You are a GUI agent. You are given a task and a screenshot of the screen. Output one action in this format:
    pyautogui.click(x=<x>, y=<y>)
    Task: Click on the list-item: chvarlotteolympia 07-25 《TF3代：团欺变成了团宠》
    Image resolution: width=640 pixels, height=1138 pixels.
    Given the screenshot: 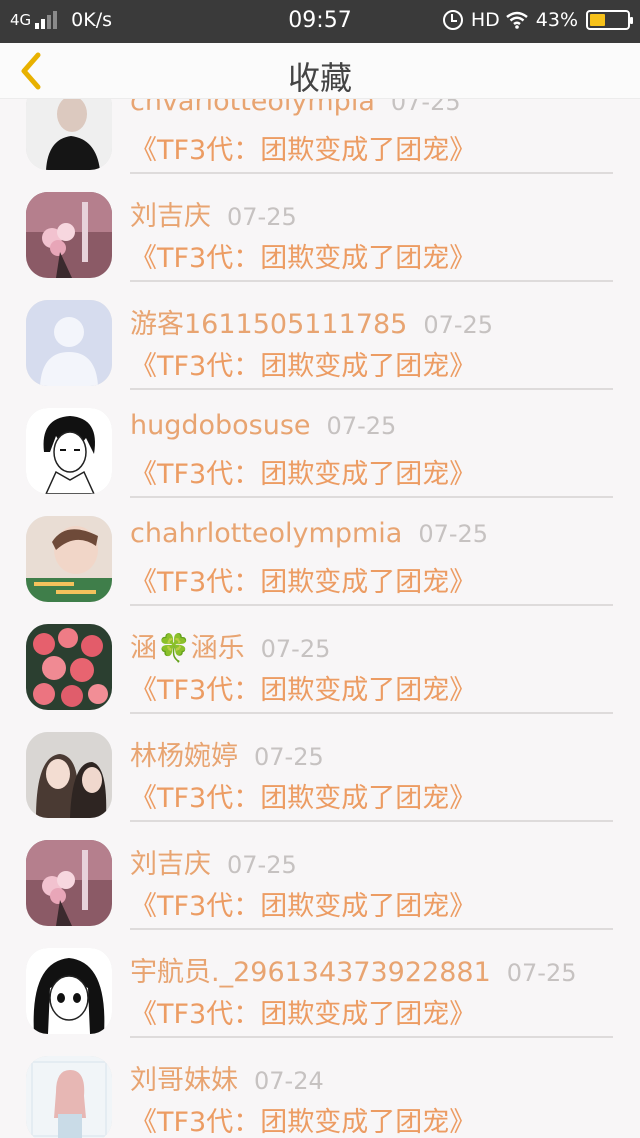 What is the action you would take?
    pyautogui.click(x=320, y=145)
    